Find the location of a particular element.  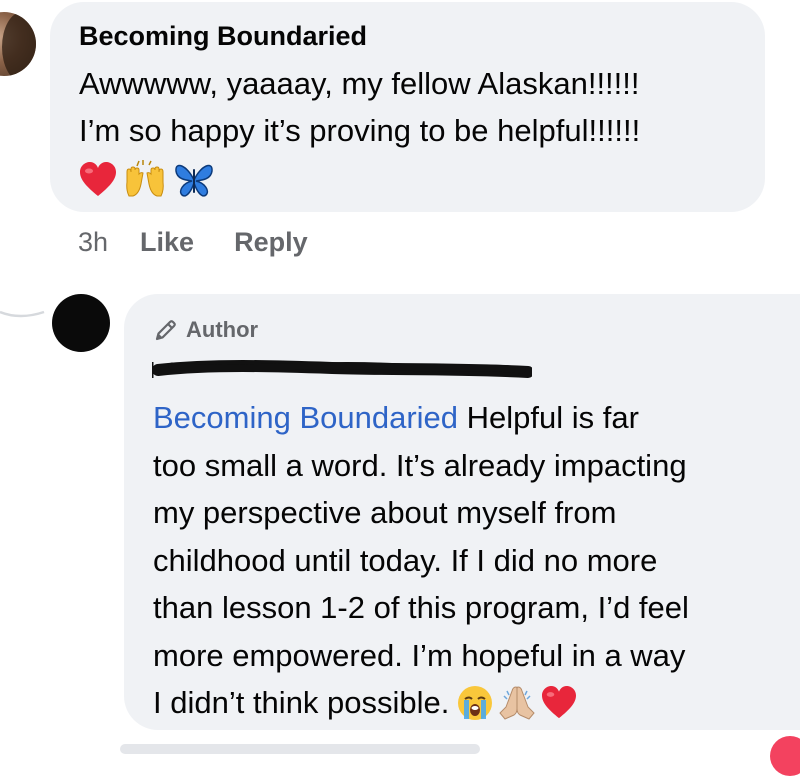

reply-text-line: I didn’t think possible. is located at coordinates (473, 703).